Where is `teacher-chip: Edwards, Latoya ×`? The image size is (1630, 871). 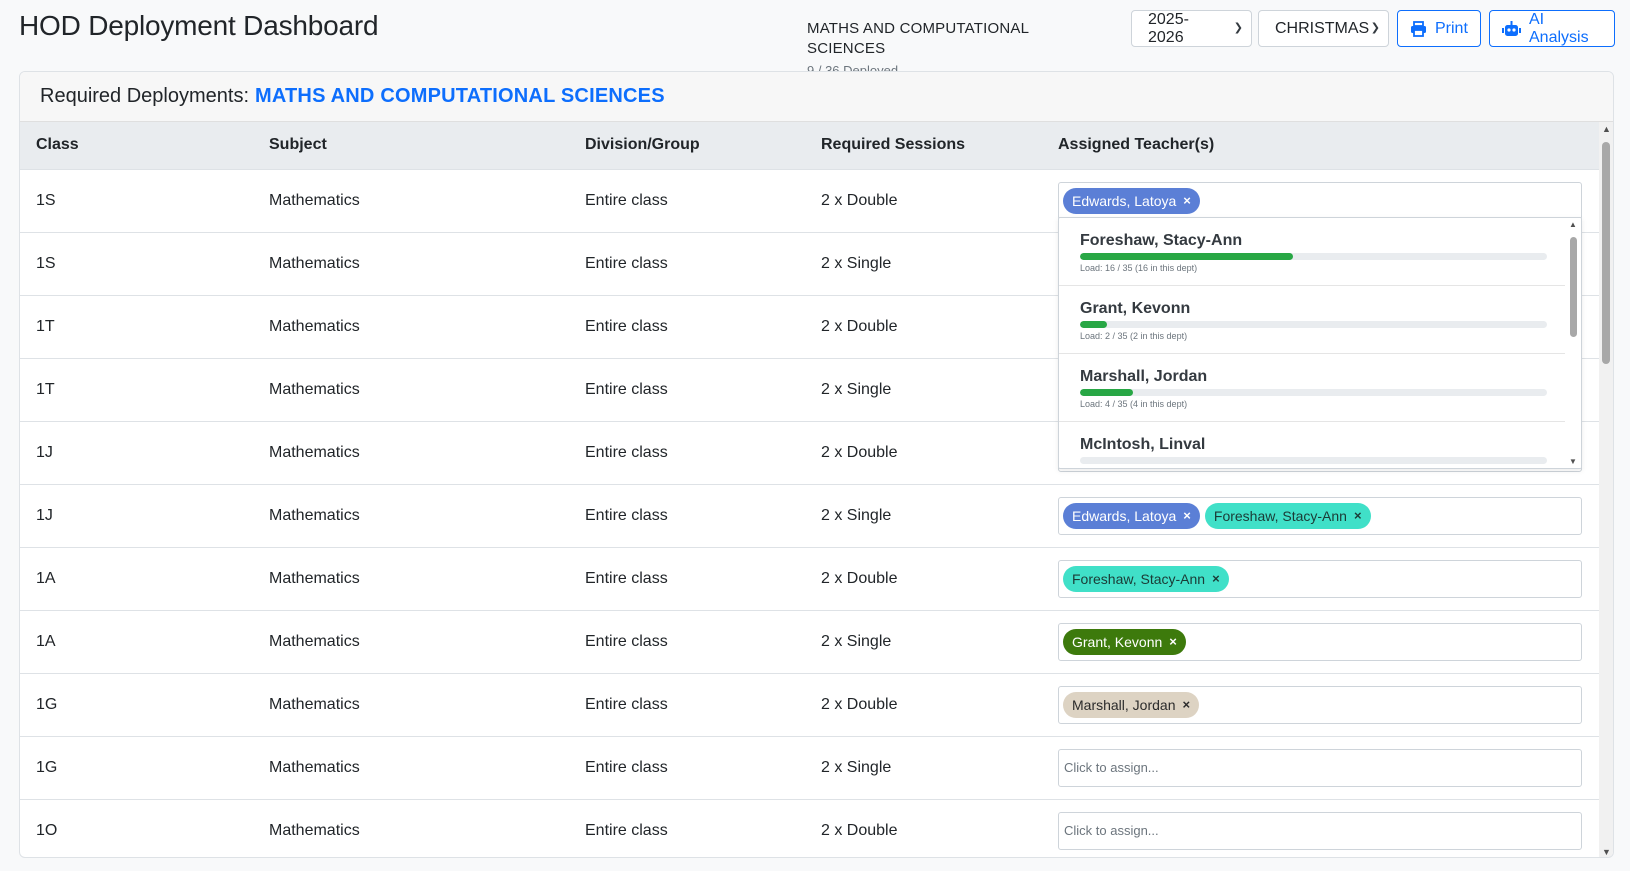
teacher-chip: Edwards, Latoya × is located at coordinates (1131, 200).